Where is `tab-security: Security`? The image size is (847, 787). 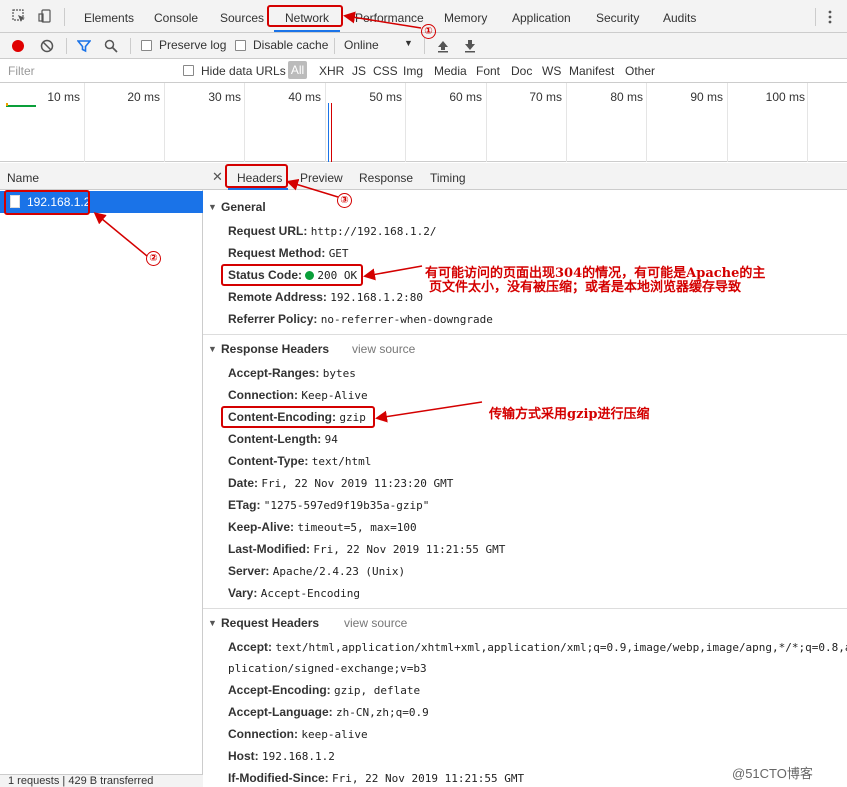
tab-security: Security is located at coordinates (617, 18).